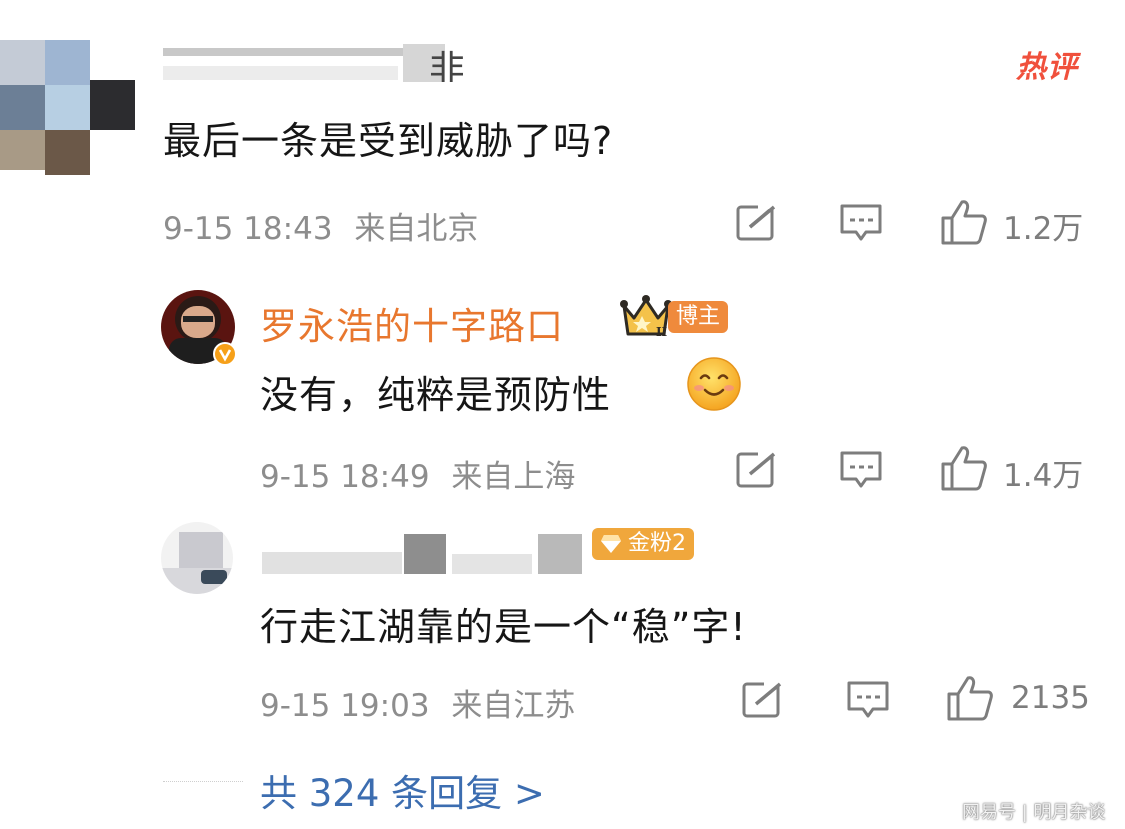 The image size is (1125, 829). Describe the element at coordinates (662, 332) in the screenshot. I see `svg-text: II` at that location.